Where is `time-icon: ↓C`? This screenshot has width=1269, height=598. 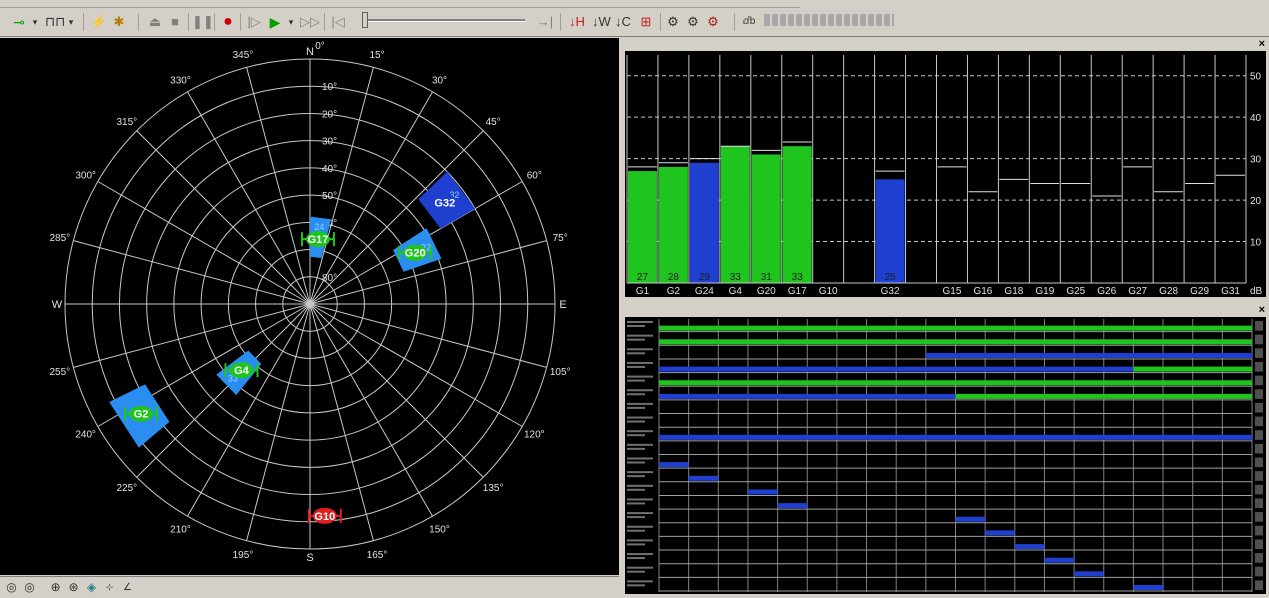 time-icon: ↓C is located at coordinates (623, 22).